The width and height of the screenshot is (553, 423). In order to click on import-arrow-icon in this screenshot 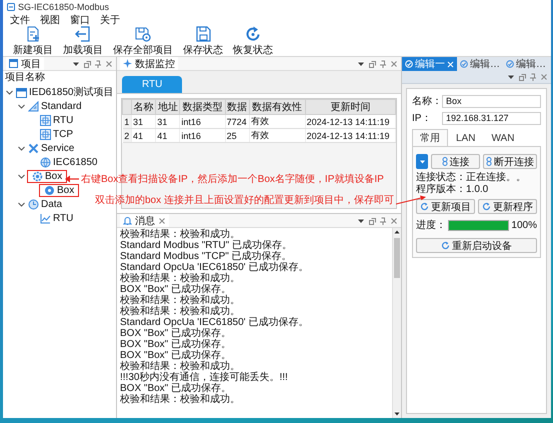, I will do `click(83, 34)`.